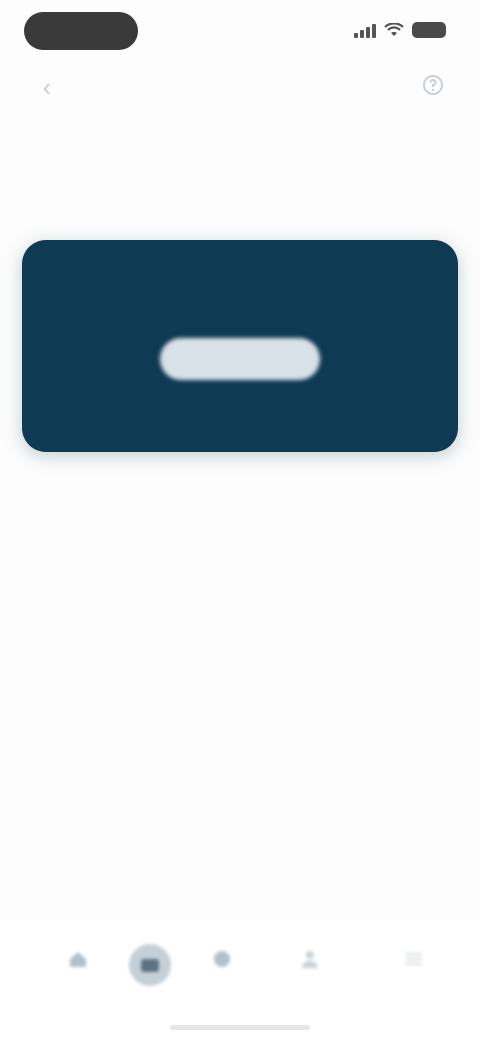  I want to click on wallet-icon, so click(150, 965).